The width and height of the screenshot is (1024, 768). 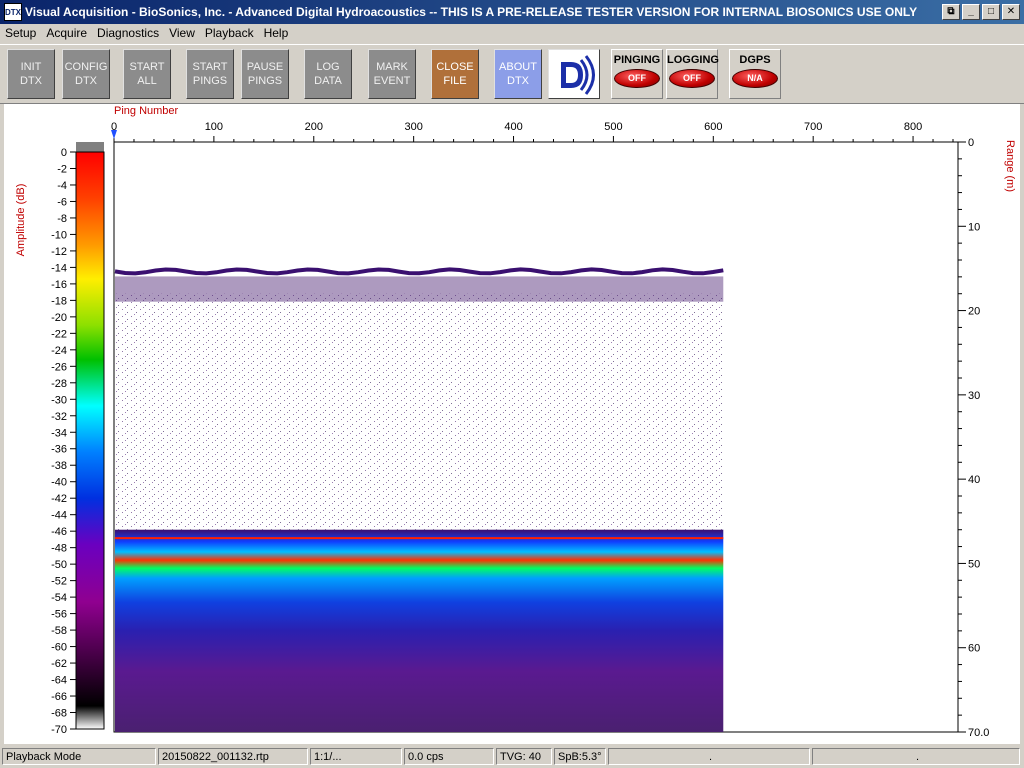 I want to click on menu-playback: Playback, so click(x=229, y=33).